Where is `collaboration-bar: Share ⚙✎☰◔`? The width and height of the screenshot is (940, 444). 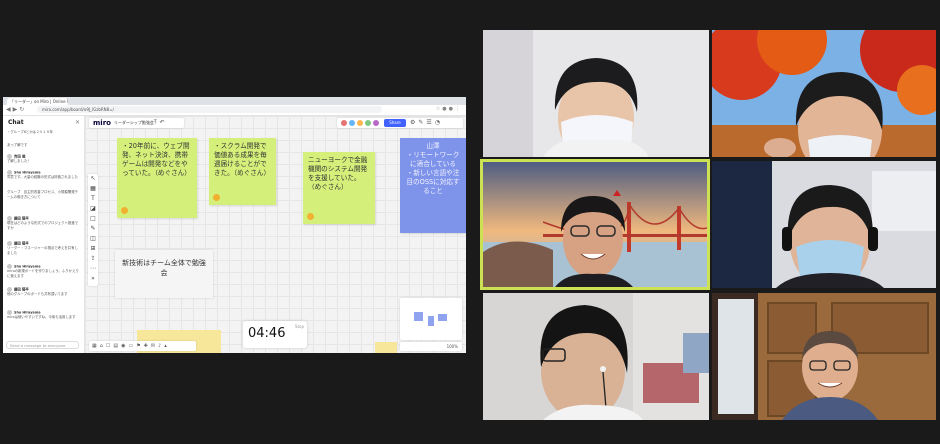
collaboration-bar: Share ⚙✎☰◔ is located at coordinates (400, 123).